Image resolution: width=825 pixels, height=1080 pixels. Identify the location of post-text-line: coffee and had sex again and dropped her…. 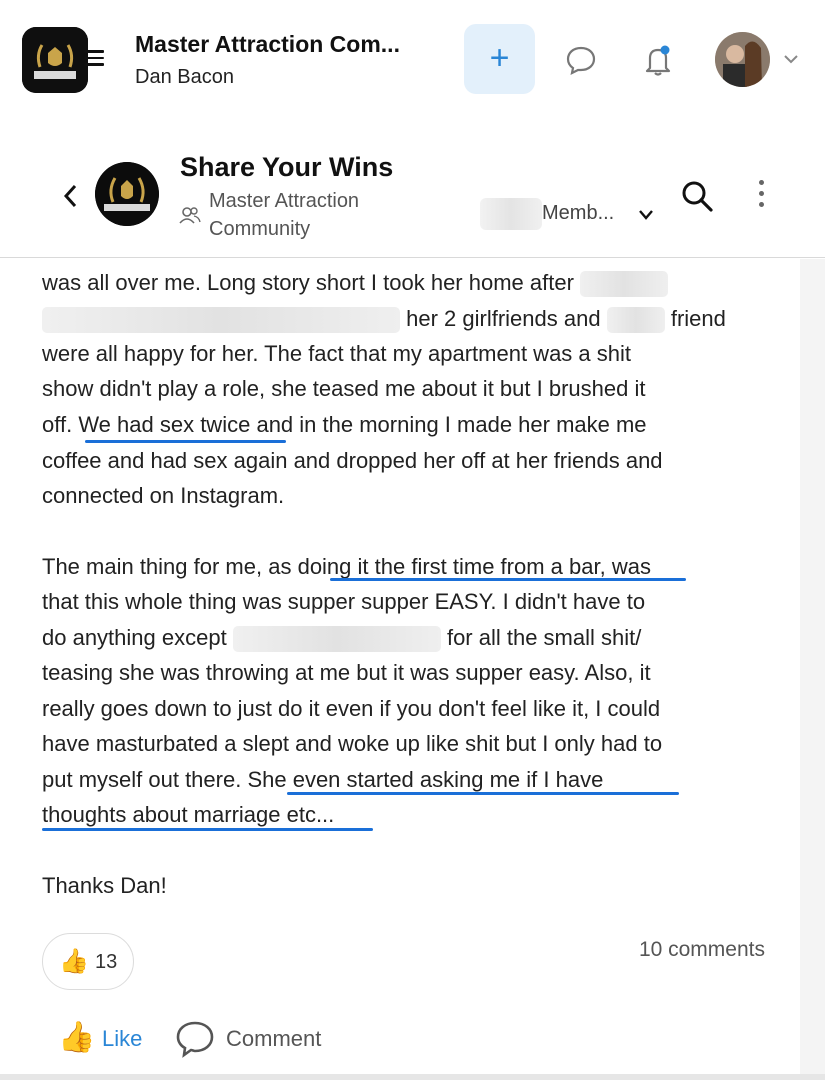
(352, 460).